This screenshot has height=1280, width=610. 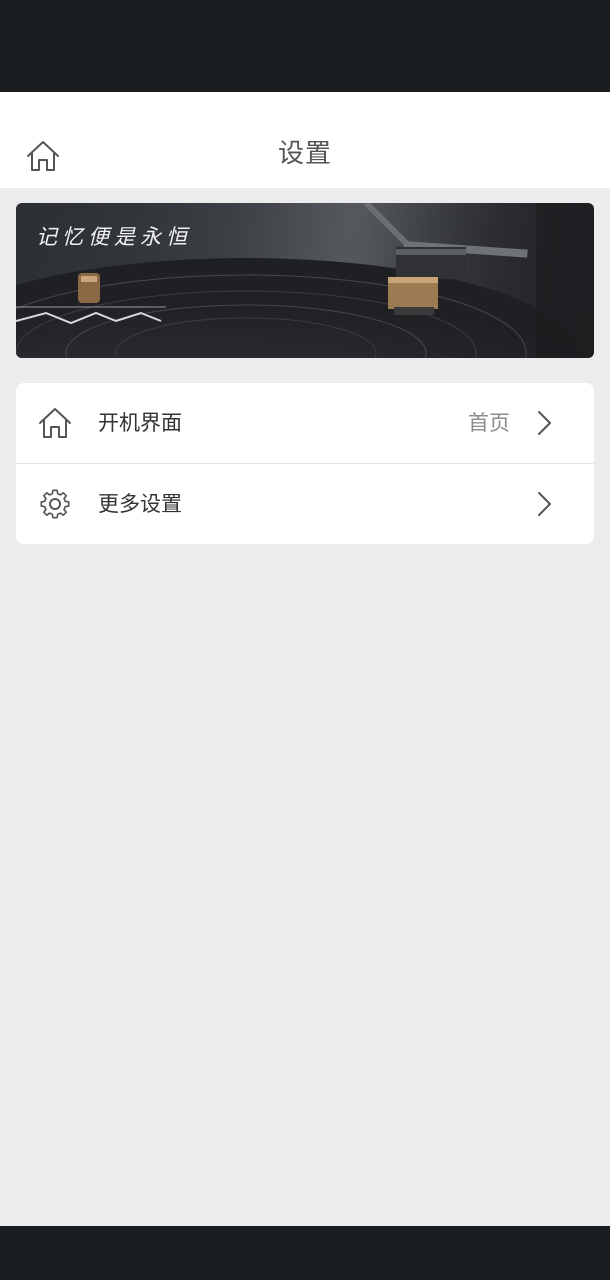 What do you see at coordinates (305, 423) in the screenshot?
I see `setting-row-startup-screen: 开机界面 首页` at bounding box center [305, 423].